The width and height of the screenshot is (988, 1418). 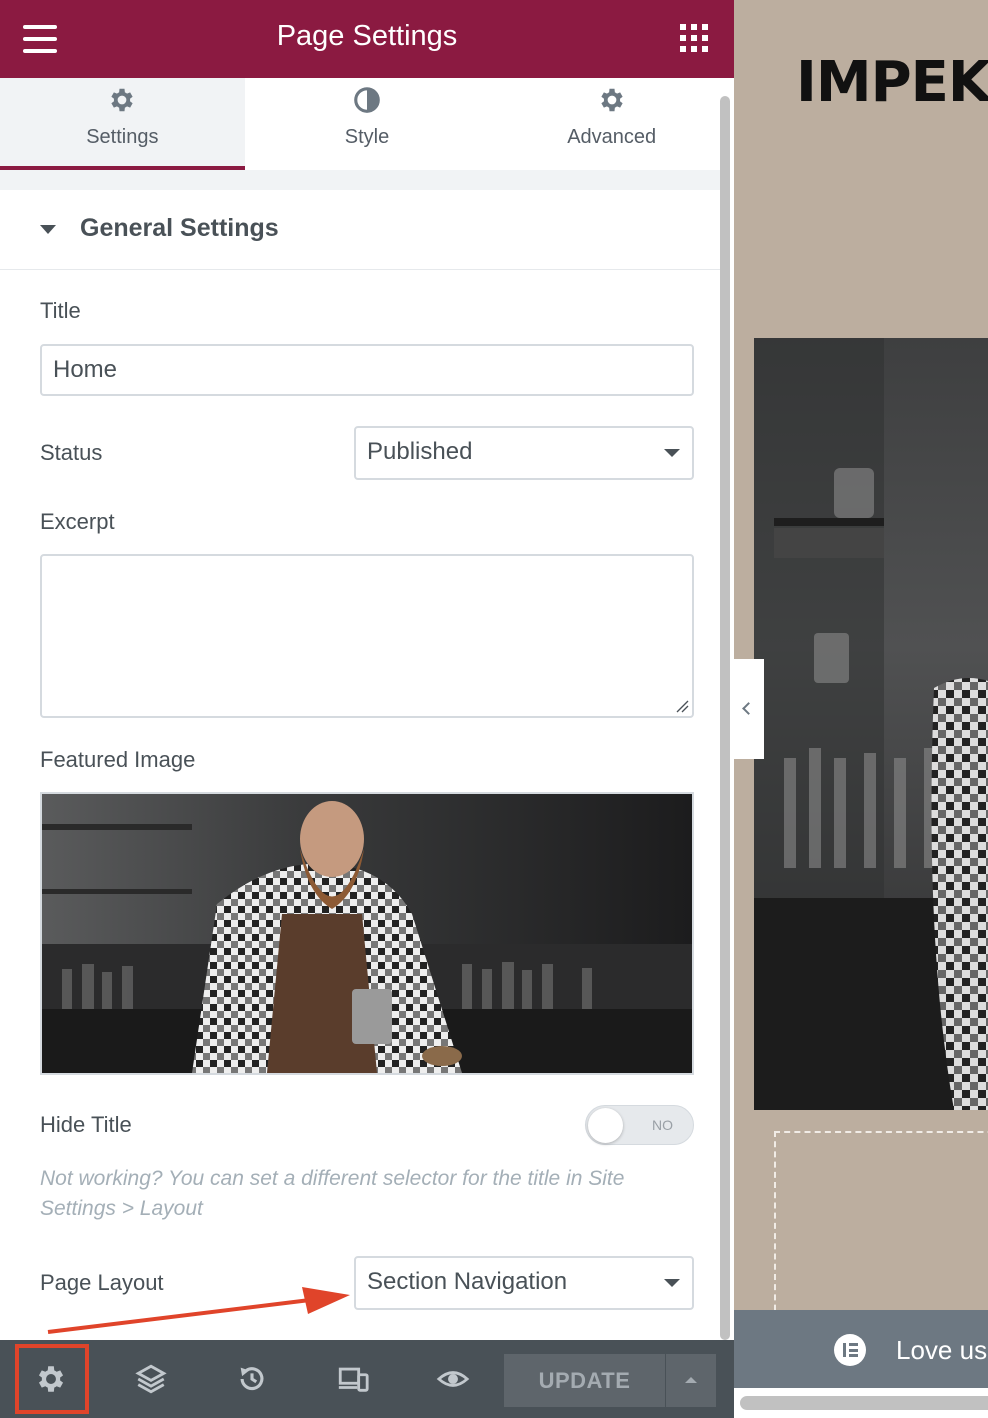 What do you see at coordinates (60, 310) in the screenshot?
I see `title-label: Title` at bounding box center [60, 310].